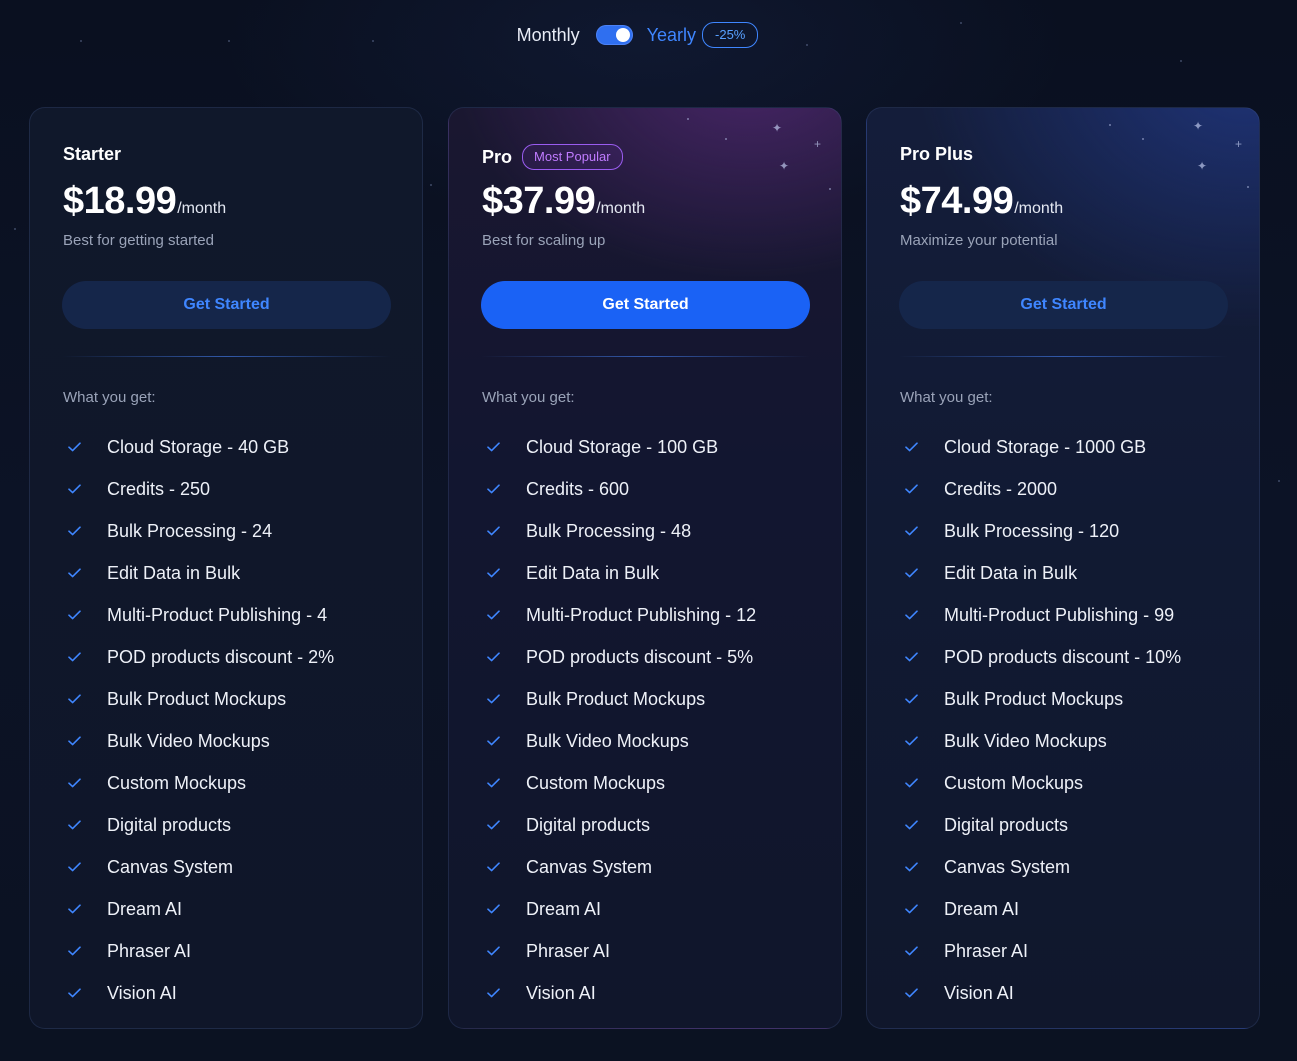 The width and height of the screenshot is (1297, 1061). Describe the element at coordinates (957, 201) in the screenshot. I see `plan-price: $74.99` at that location.